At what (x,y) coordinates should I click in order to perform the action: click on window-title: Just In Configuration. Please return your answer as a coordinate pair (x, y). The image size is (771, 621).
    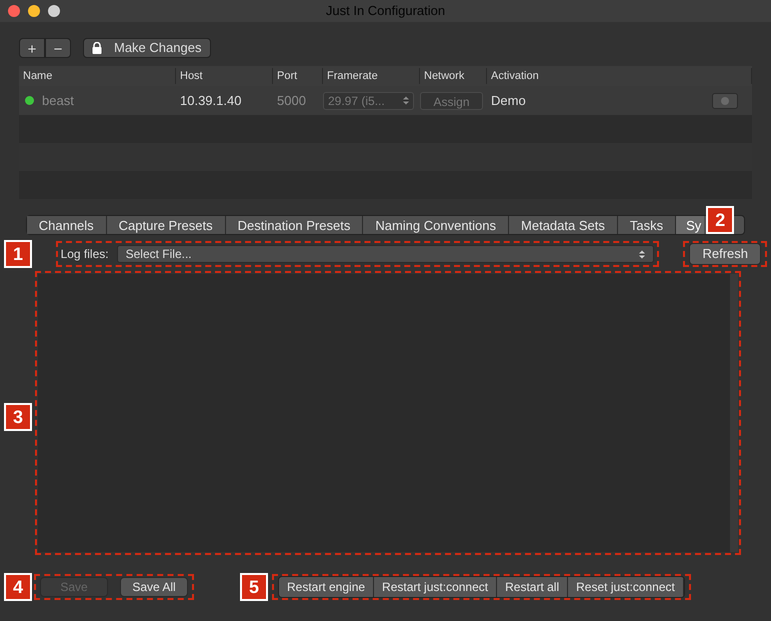
    Looking at the image, I should click on (386, 11).